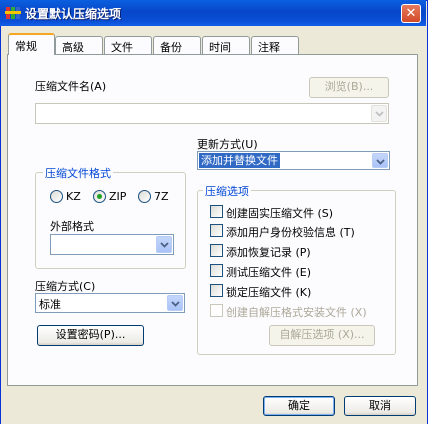 This screenshot has width=428, height=424. Describe the element at coordinates (226, 45) in the screenshot. I see `tab-time: 时间` at that location.